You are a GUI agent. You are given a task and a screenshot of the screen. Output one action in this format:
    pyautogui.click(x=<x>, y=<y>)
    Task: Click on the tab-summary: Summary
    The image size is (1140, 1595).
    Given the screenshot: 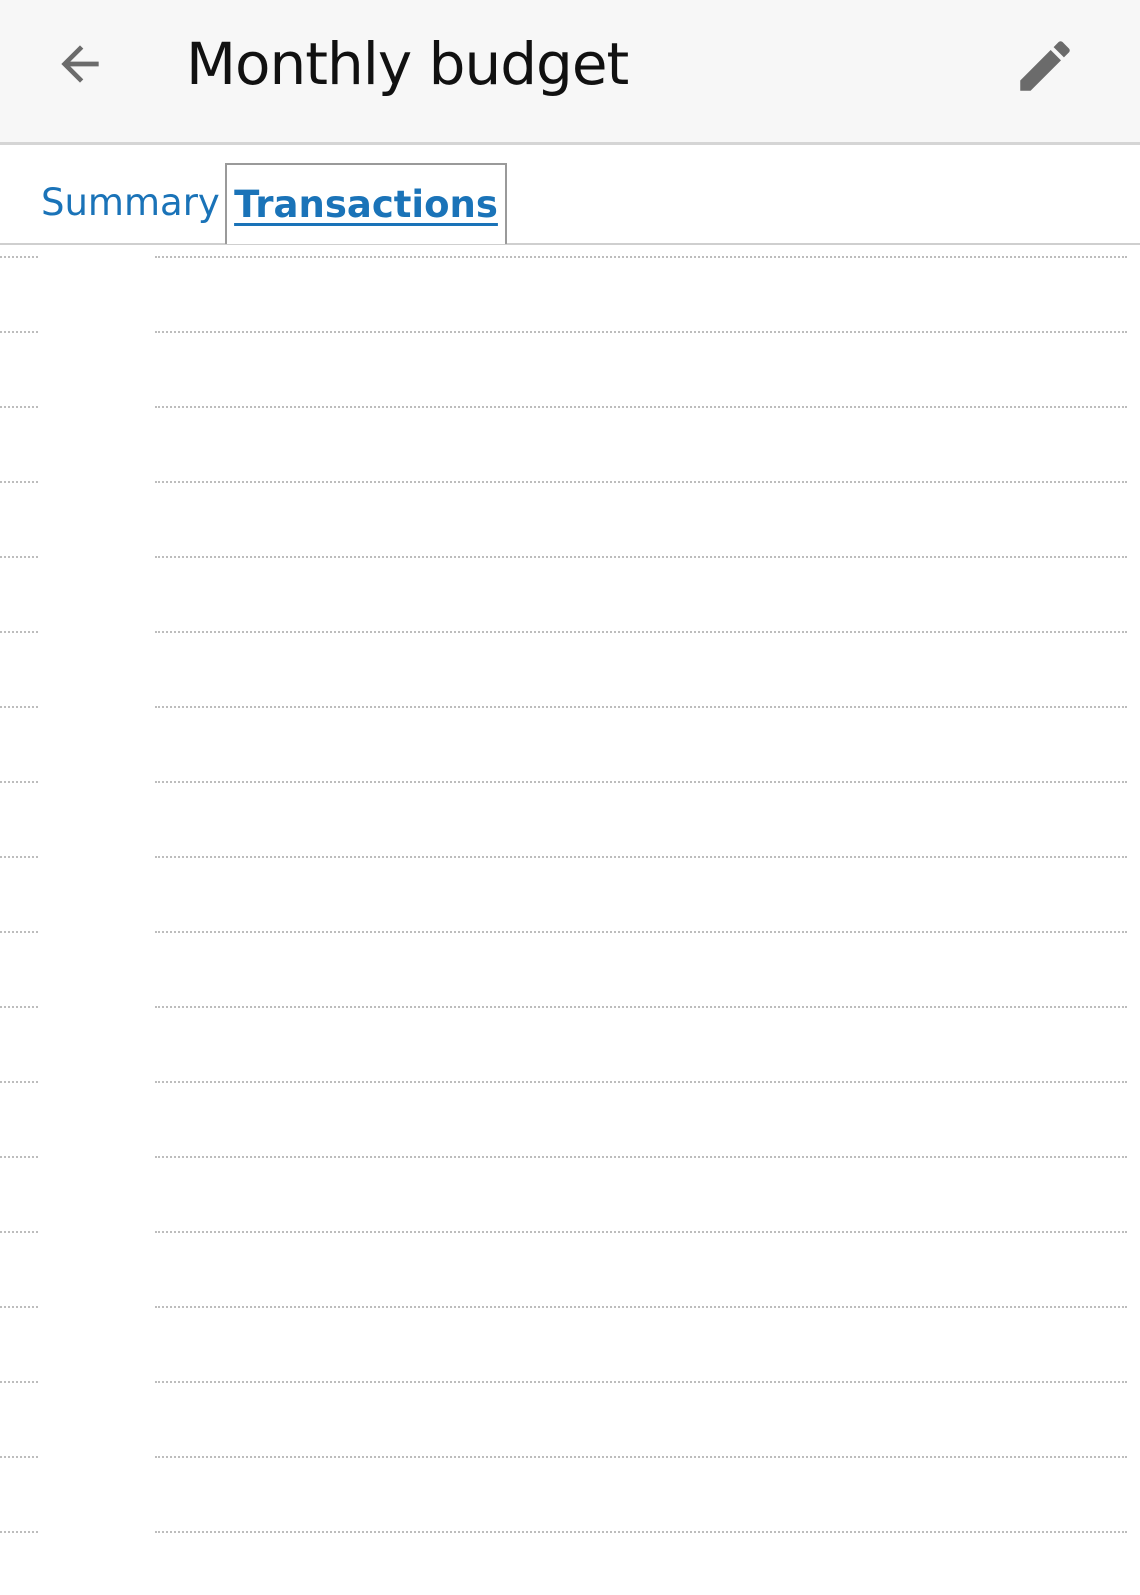 What is the action you would take?
    pyautogui.click(x=130, y=203)
    